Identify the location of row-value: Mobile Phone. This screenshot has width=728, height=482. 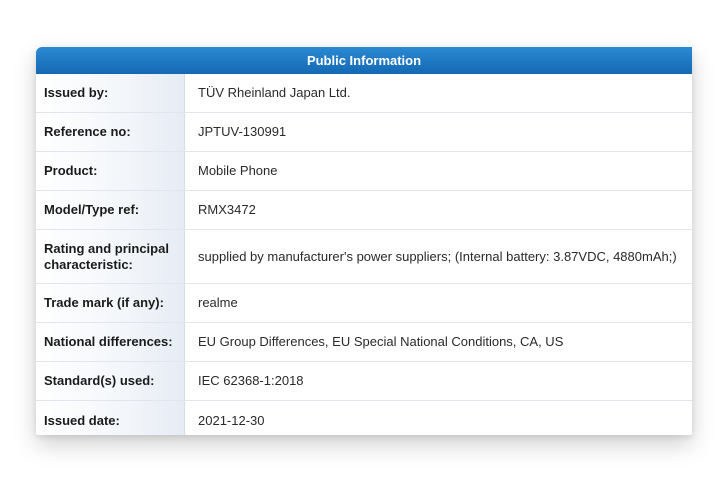
(238, 170).